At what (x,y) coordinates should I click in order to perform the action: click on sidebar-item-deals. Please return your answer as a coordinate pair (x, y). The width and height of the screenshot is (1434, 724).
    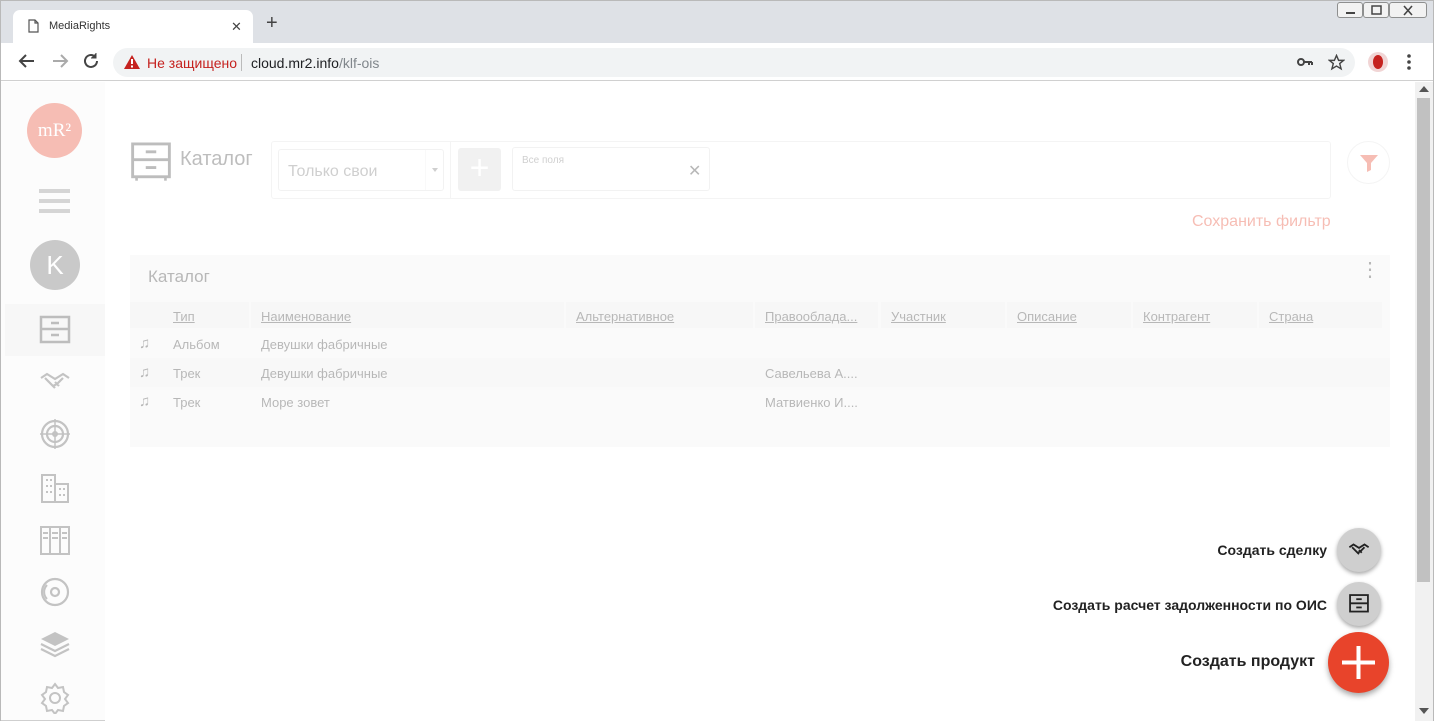
    Looking at the image, I should click on (55, 382).